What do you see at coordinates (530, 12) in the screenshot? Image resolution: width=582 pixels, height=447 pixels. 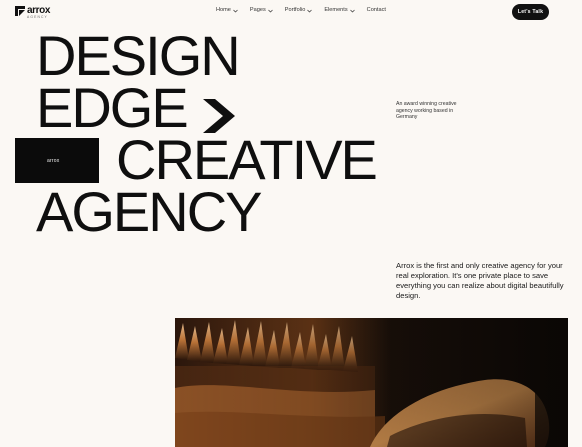 I see `lets-talk-button: Let's Talk` at bounding box center [530, 12].